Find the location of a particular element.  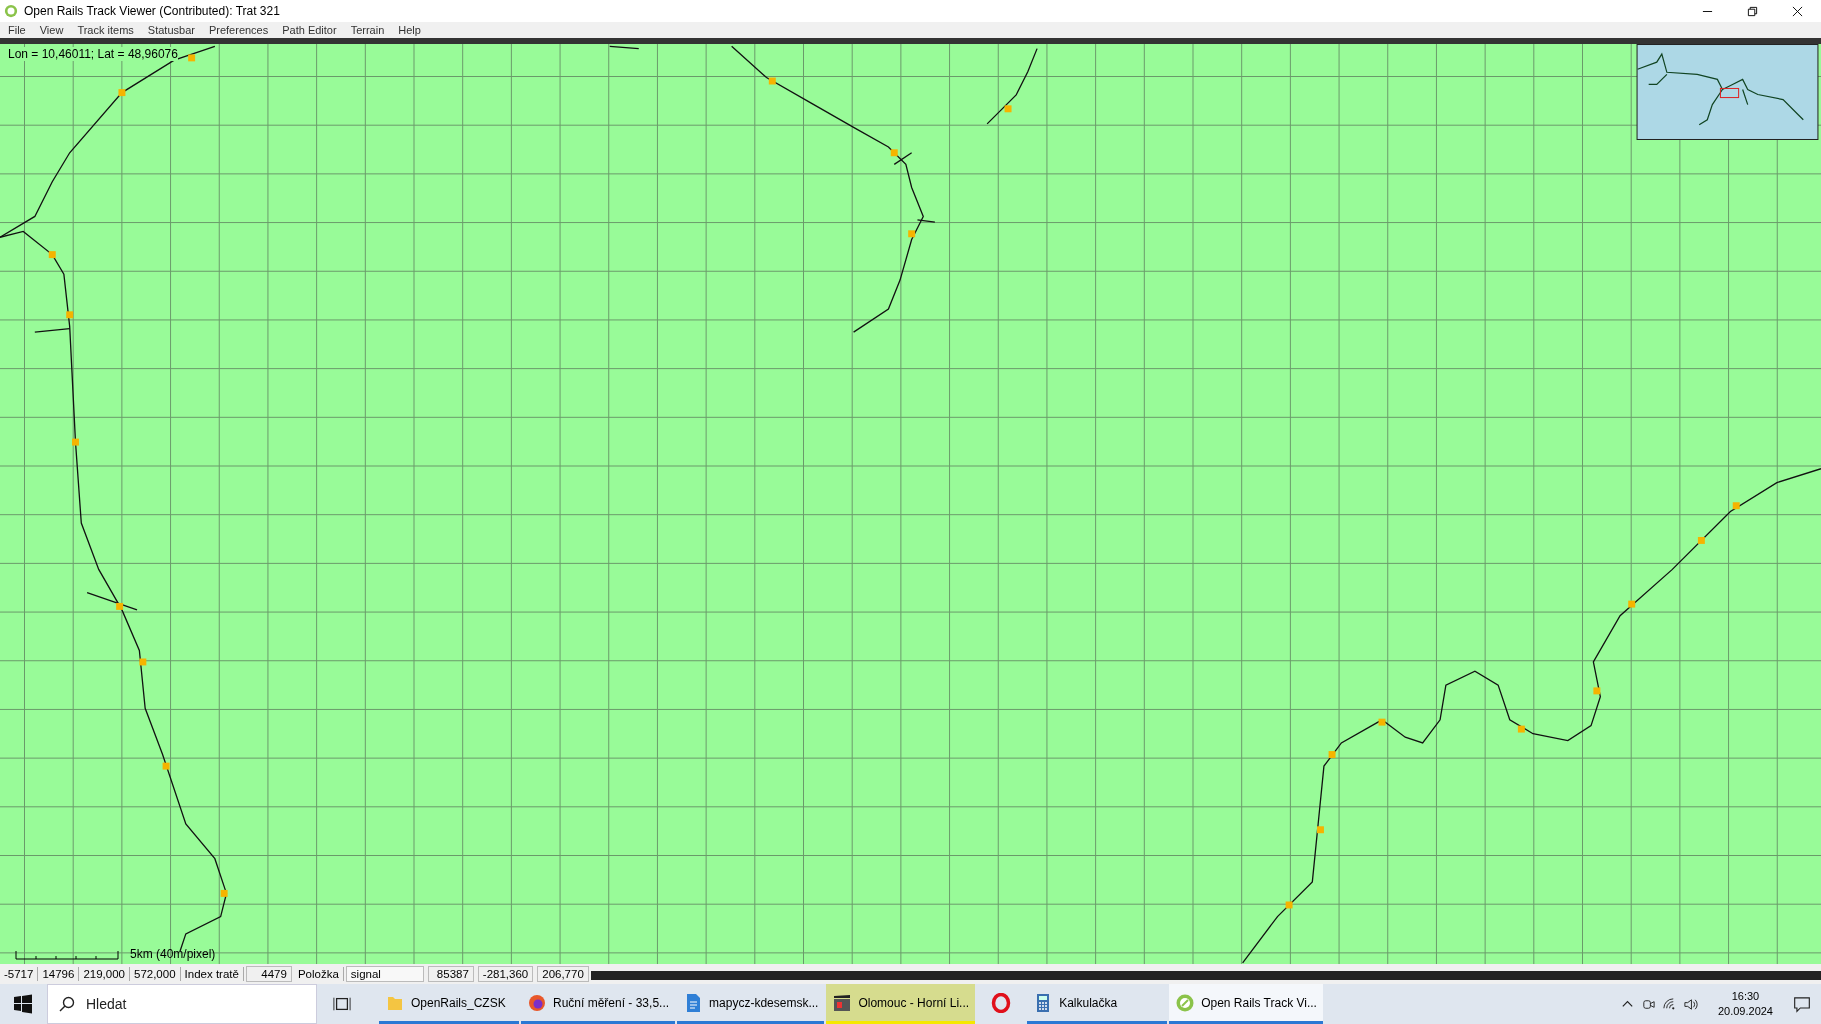

menu-item: Statusbar is located at coordinates (171, 30).